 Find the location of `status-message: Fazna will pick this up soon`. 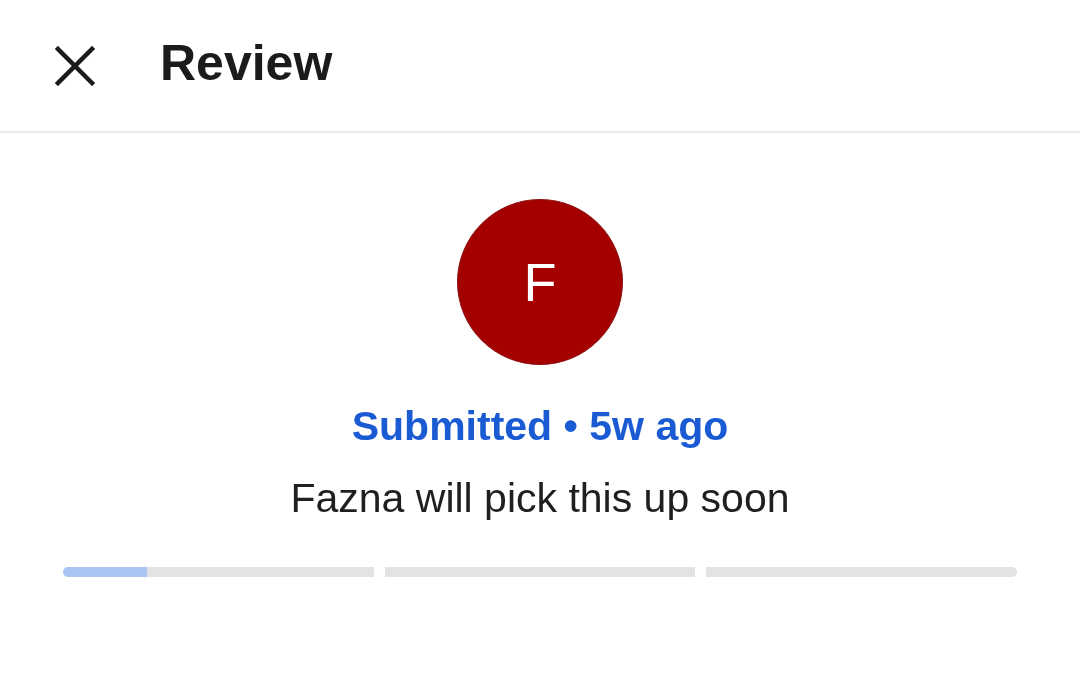

status-message: Fazna will pick this up soon is located at coordinates (540, 498).